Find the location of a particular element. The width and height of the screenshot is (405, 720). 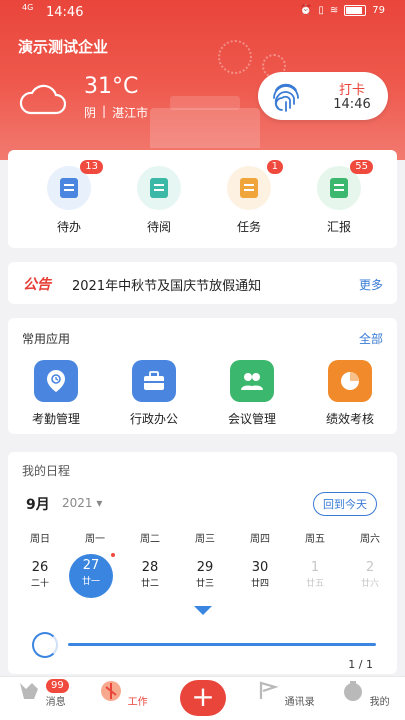

back-to-today-button: 回到今天 is located at coordinates (345, 504).